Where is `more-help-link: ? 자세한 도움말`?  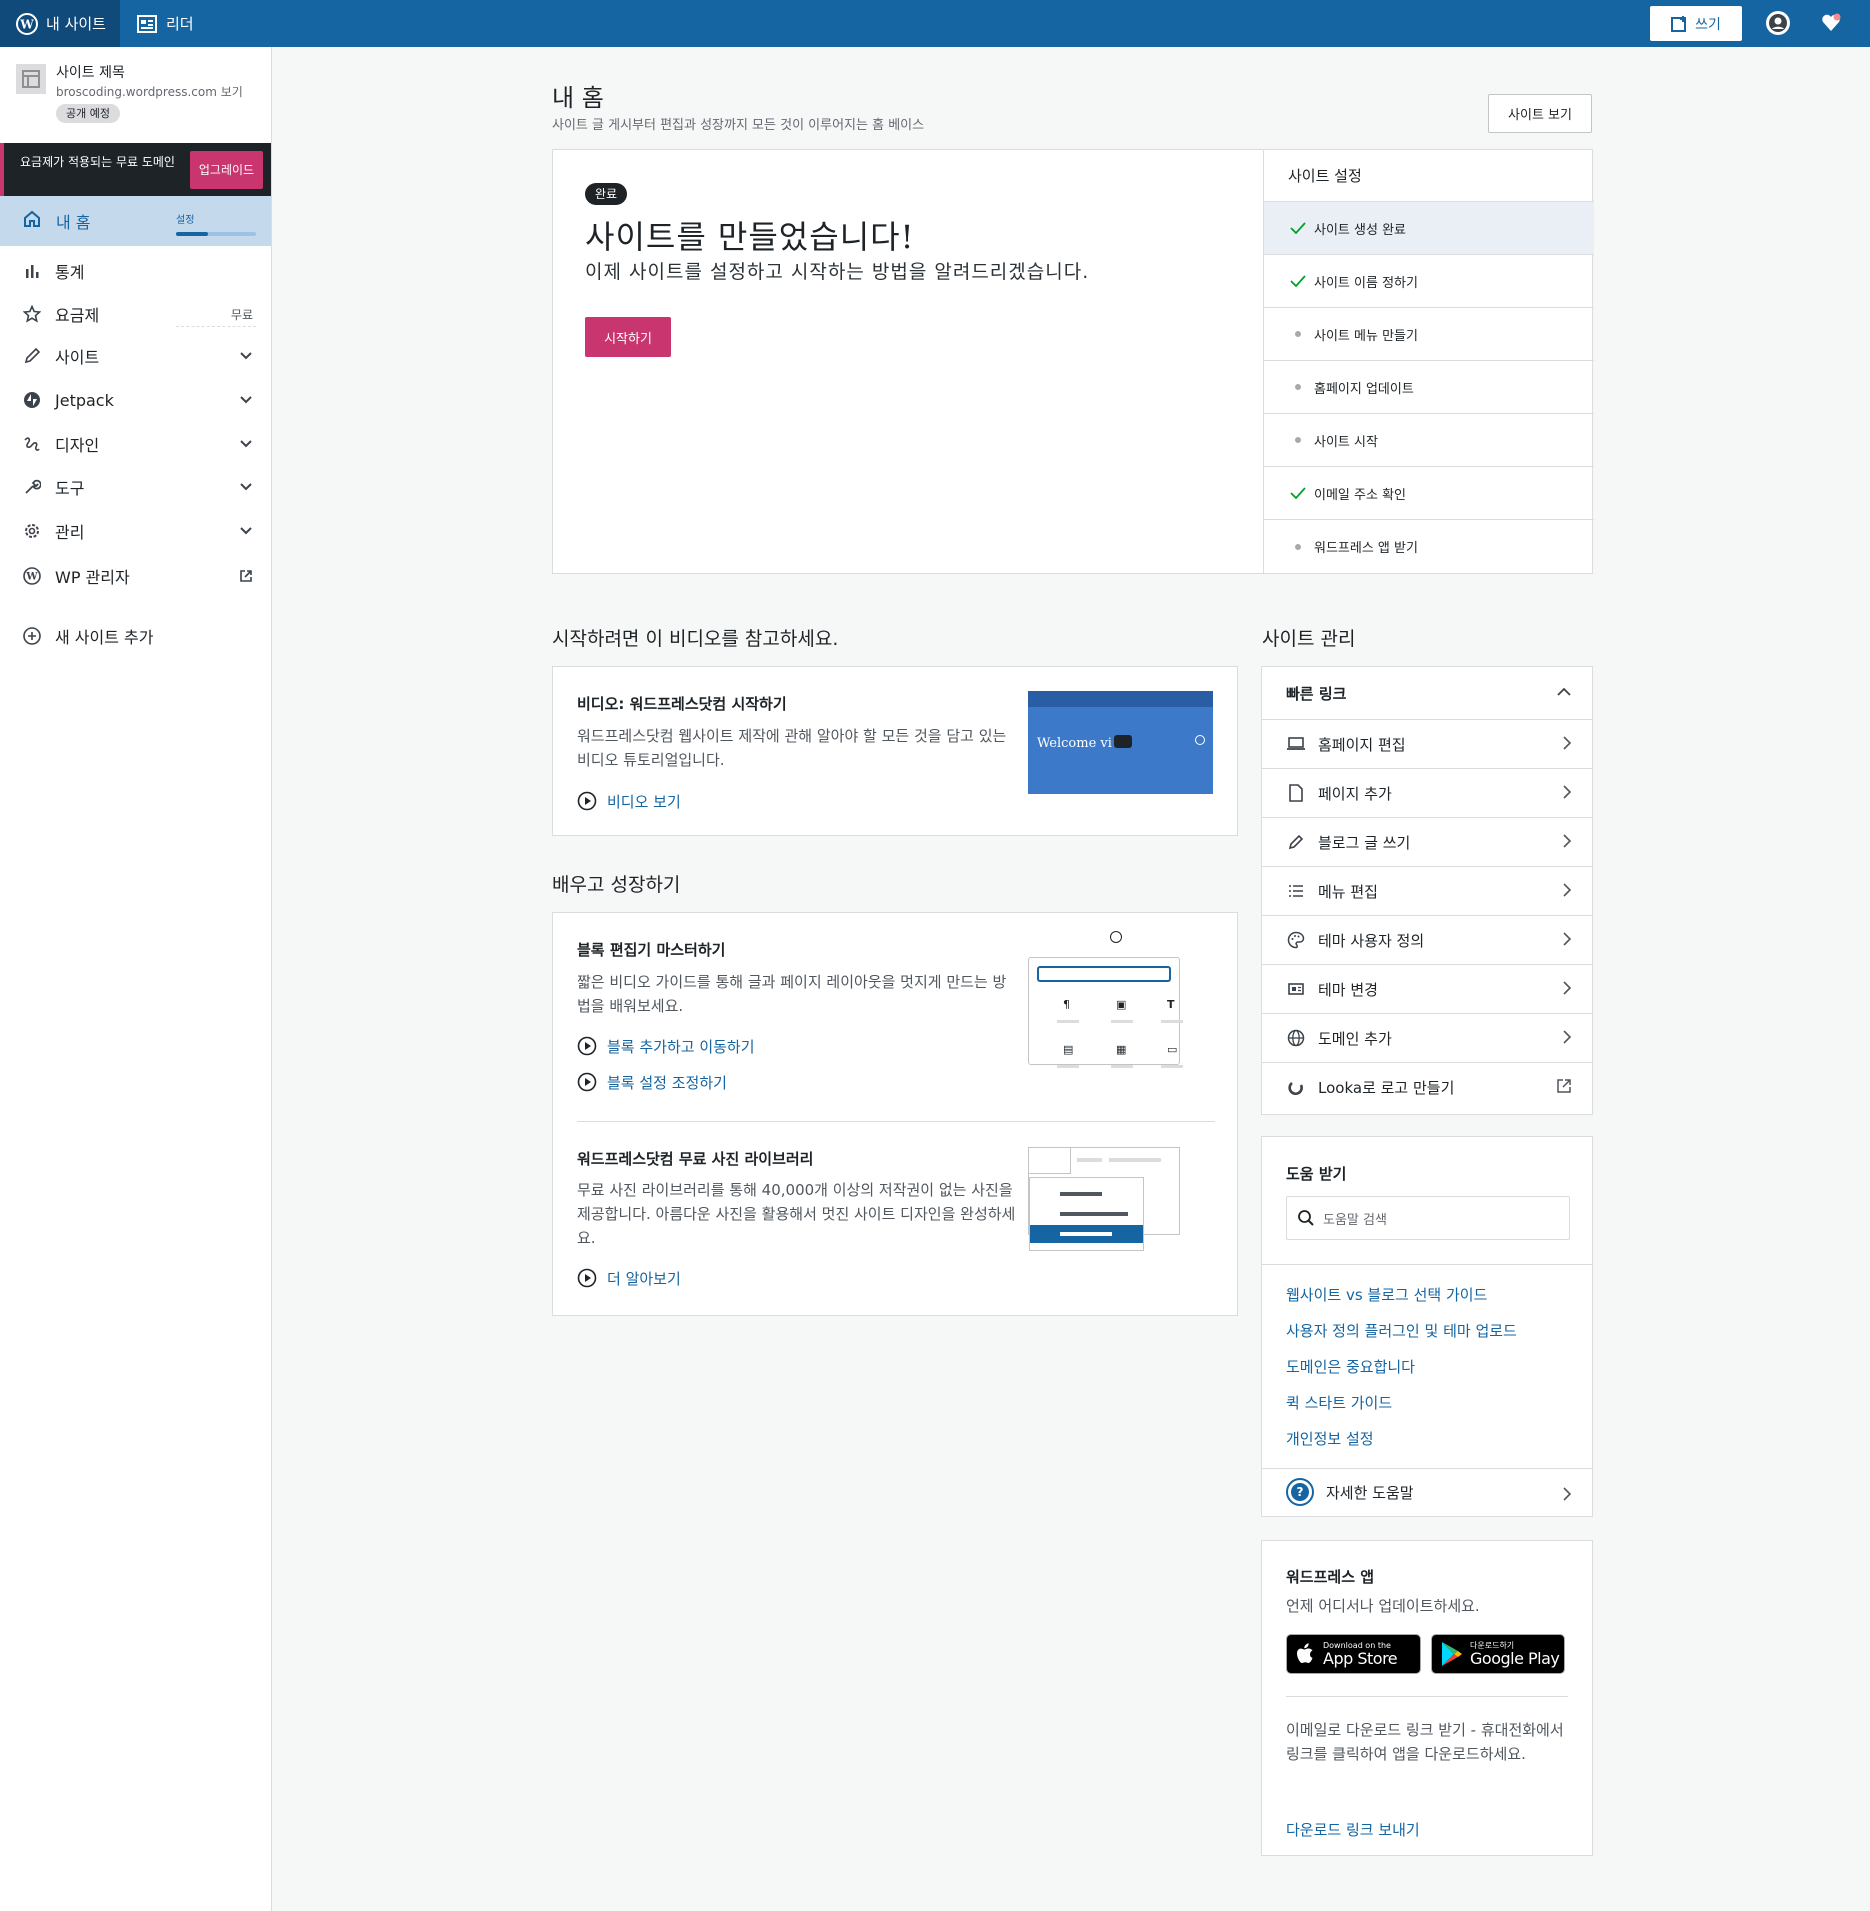 more-help-link: ? 자세한 도움말 is located at coordinates (1350, 1492).